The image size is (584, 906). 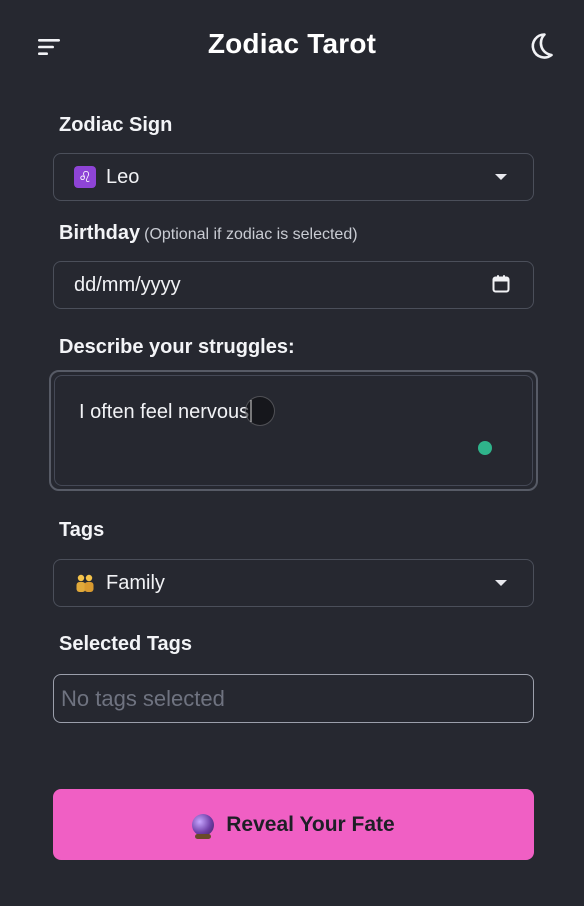 I want to click on theme-toggle-button, so click(x=540, y=46).